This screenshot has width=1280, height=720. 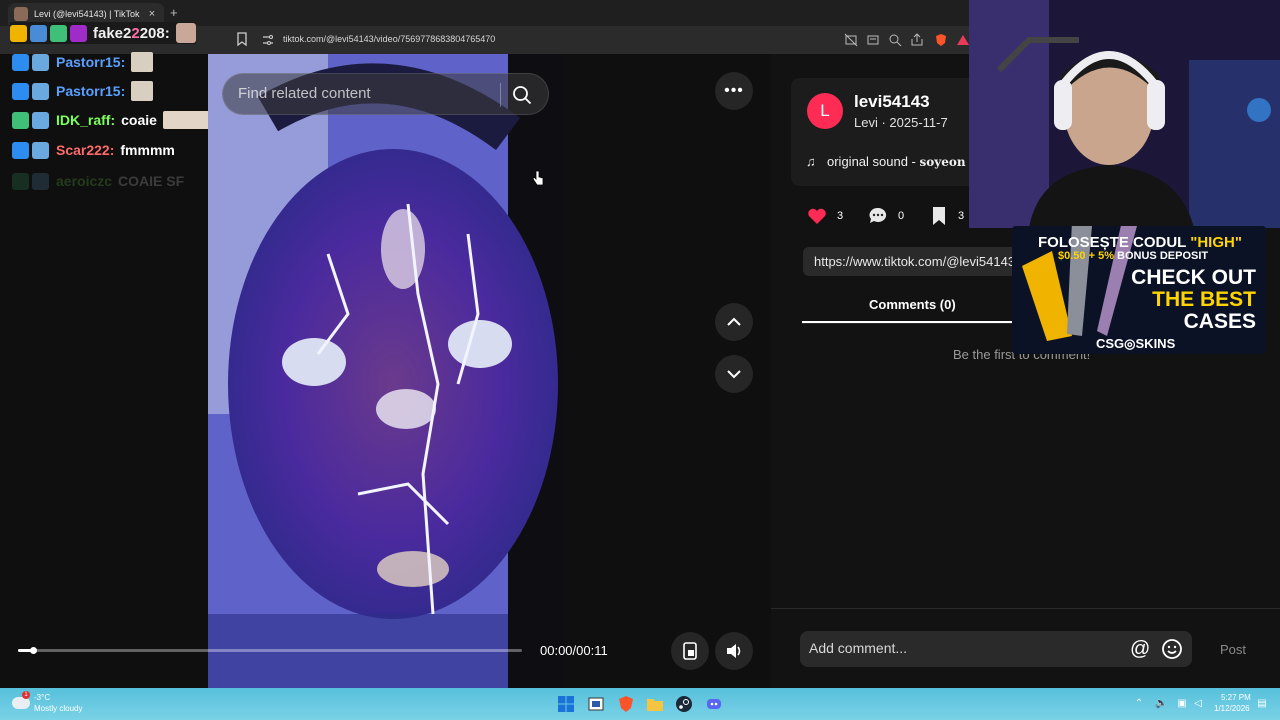 What do you see at coordinates (368, 93) in the screenshot?
I see `search-input` at bounding box center [368, 93].